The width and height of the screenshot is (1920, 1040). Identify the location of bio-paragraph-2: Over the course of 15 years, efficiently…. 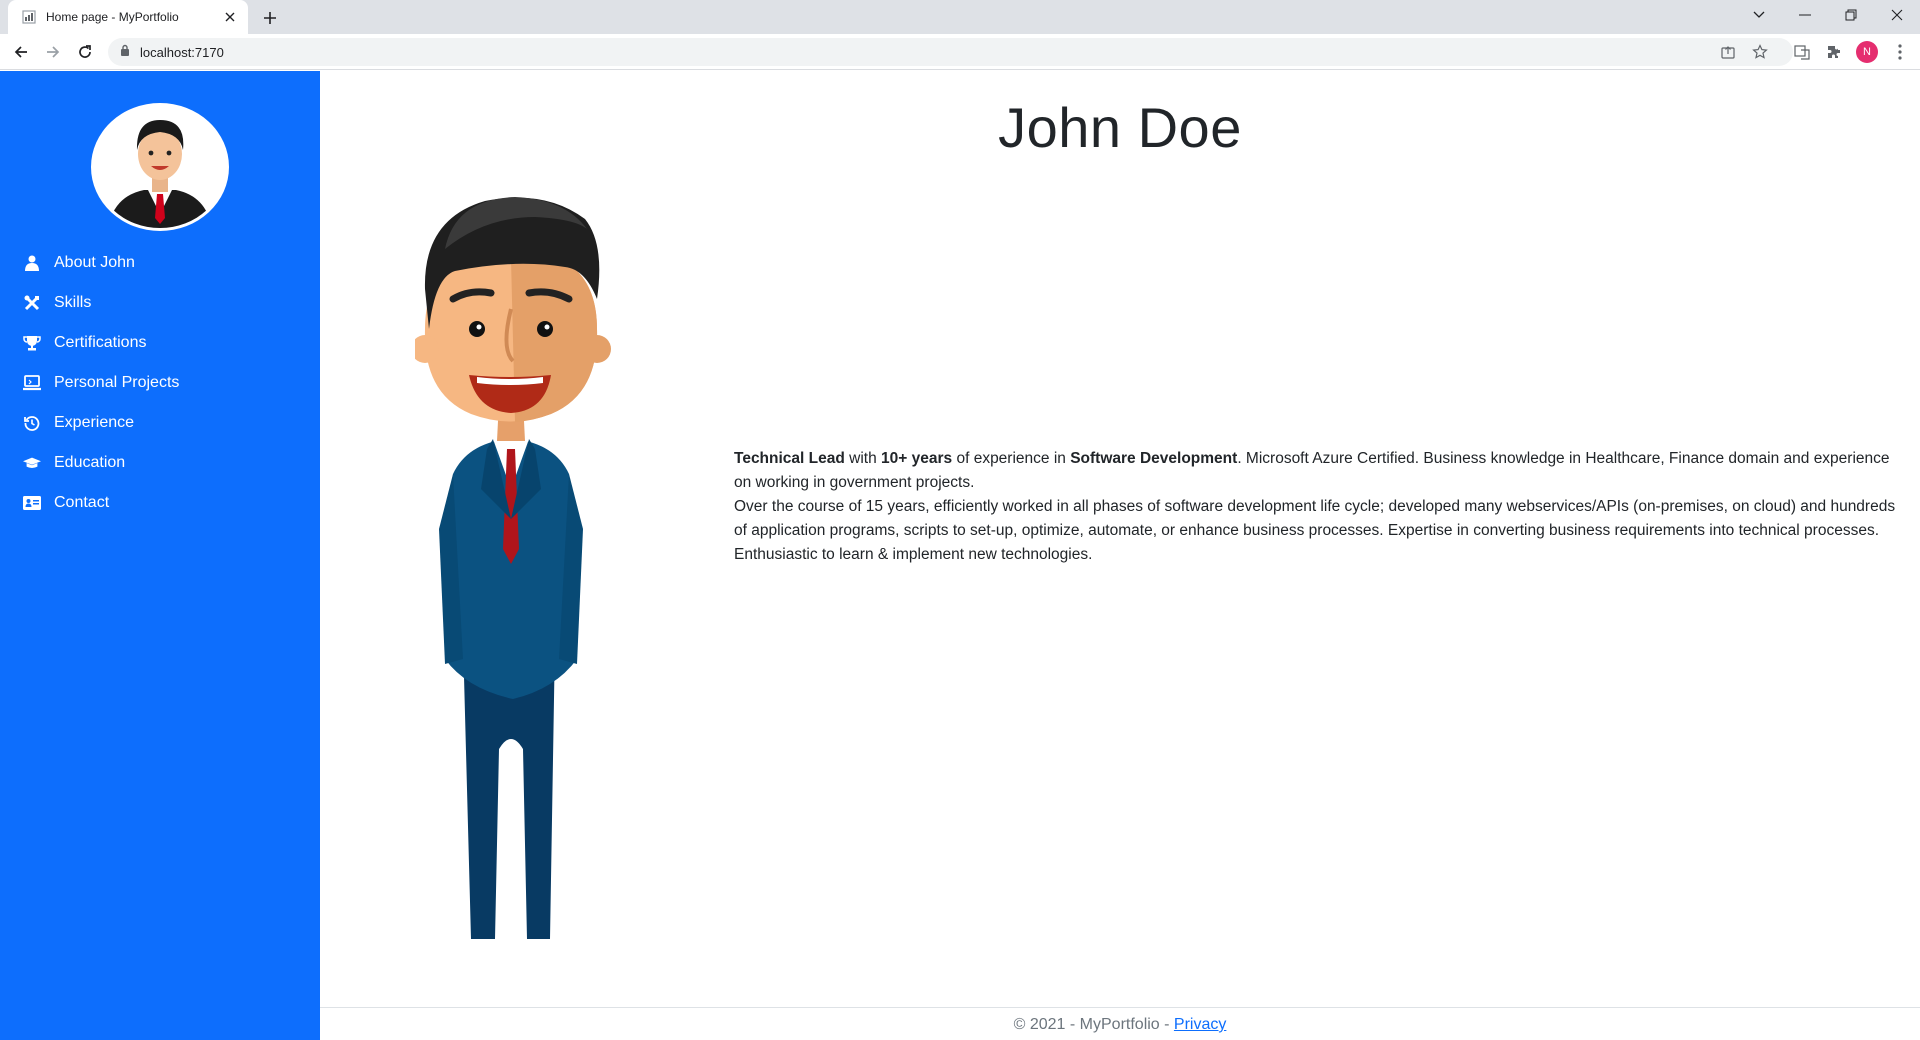
(1315, 530).